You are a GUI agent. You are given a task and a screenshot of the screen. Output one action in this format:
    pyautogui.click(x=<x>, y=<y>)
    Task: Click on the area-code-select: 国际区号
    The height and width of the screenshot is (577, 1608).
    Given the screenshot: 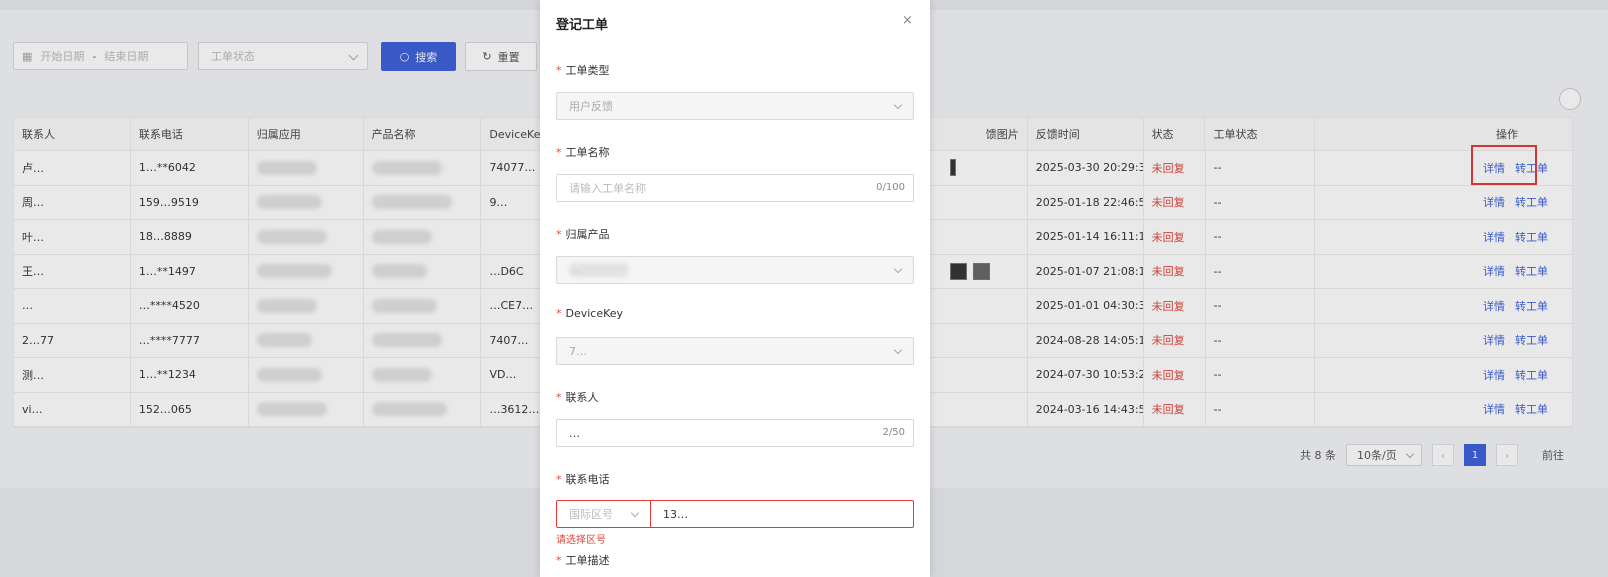 What is the action you would take?
    pyautogui.click(x=603, y=514)
    